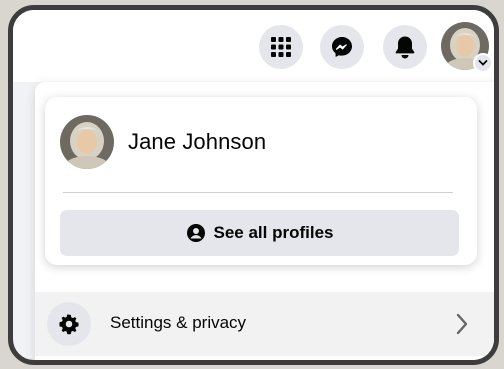  I want to click on menu-grid-icon, so click(281, 47).